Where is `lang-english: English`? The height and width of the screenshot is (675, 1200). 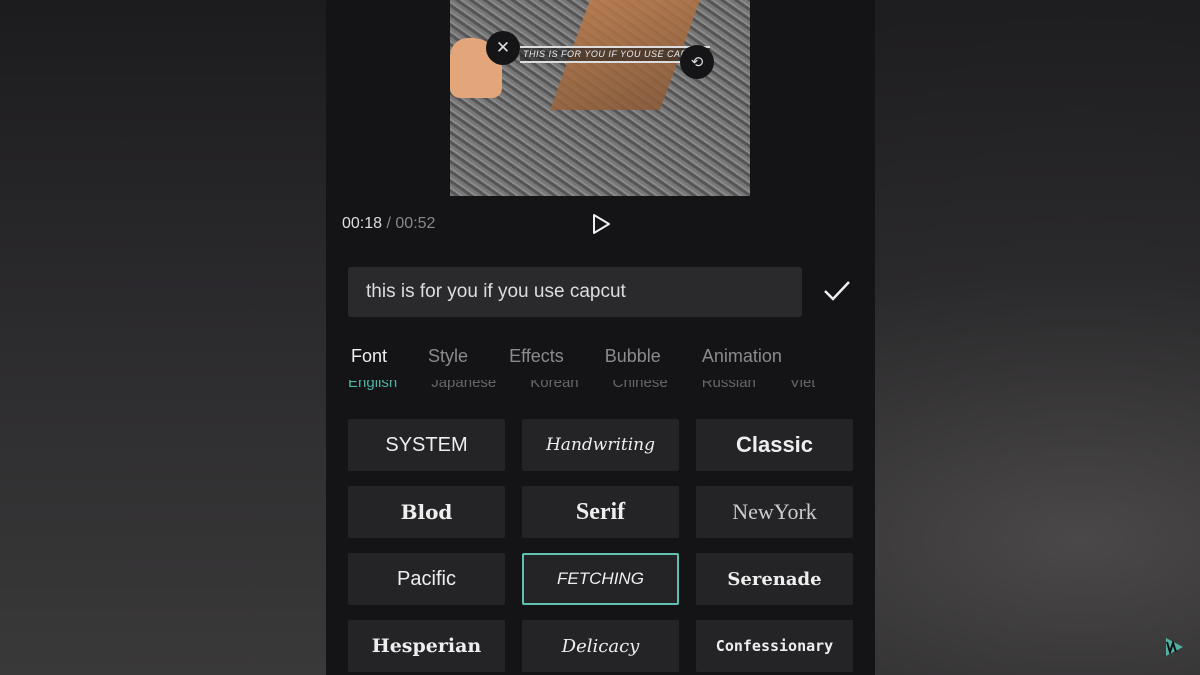
lang-english: English is located at coordinates (372, 387).